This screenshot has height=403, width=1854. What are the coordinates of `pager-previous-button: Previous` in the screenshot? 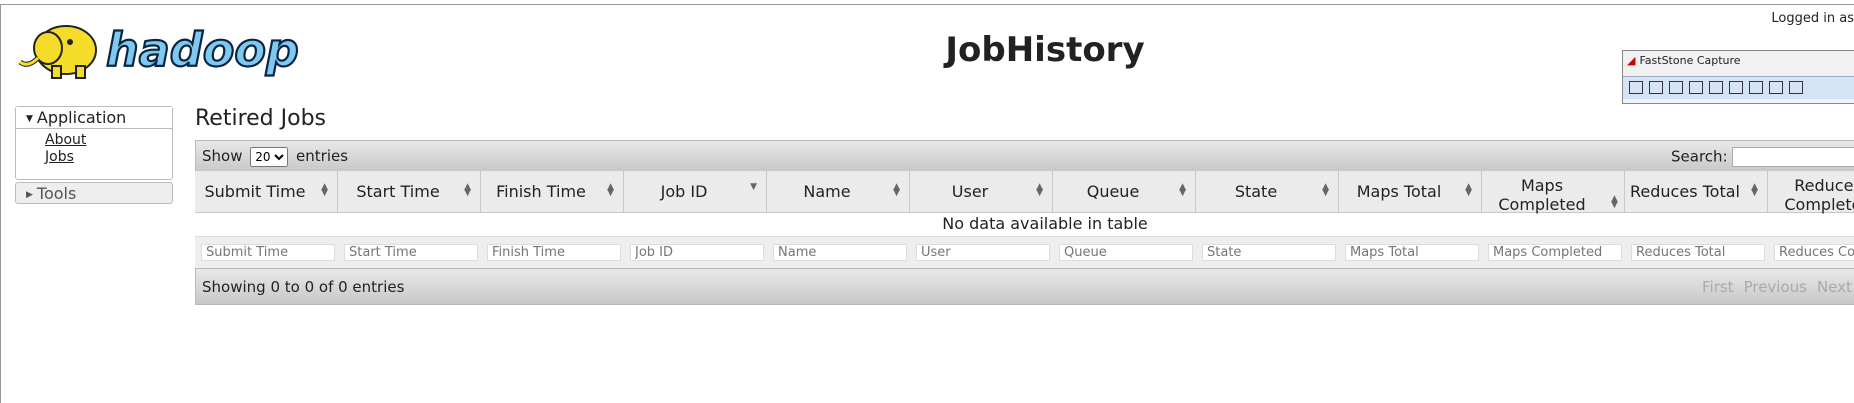 It's located at (1775, 287).